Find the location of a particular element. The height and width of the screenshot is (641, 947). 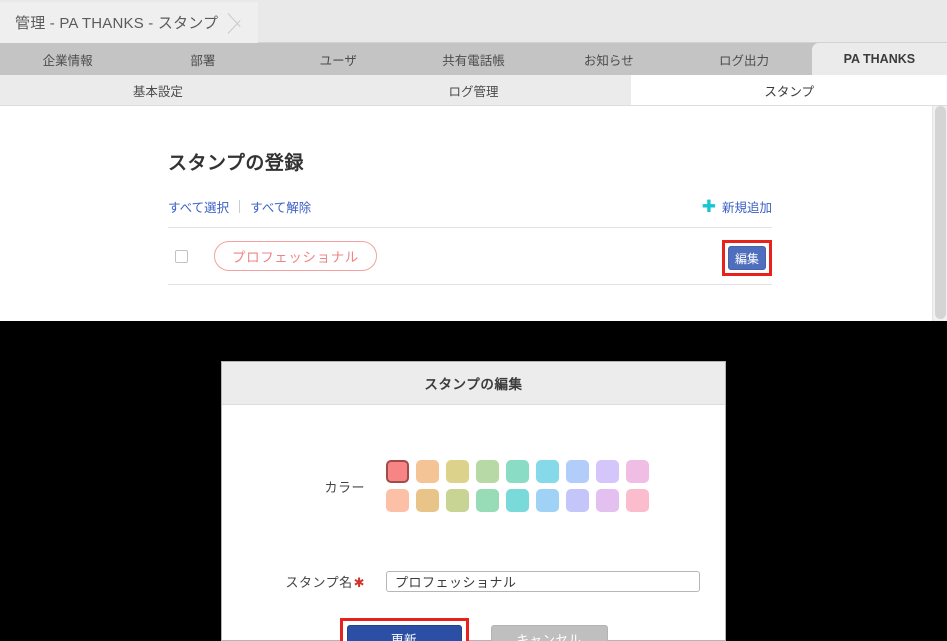

subtab-stamp: スタンプ is located at coordinates (789, 90).